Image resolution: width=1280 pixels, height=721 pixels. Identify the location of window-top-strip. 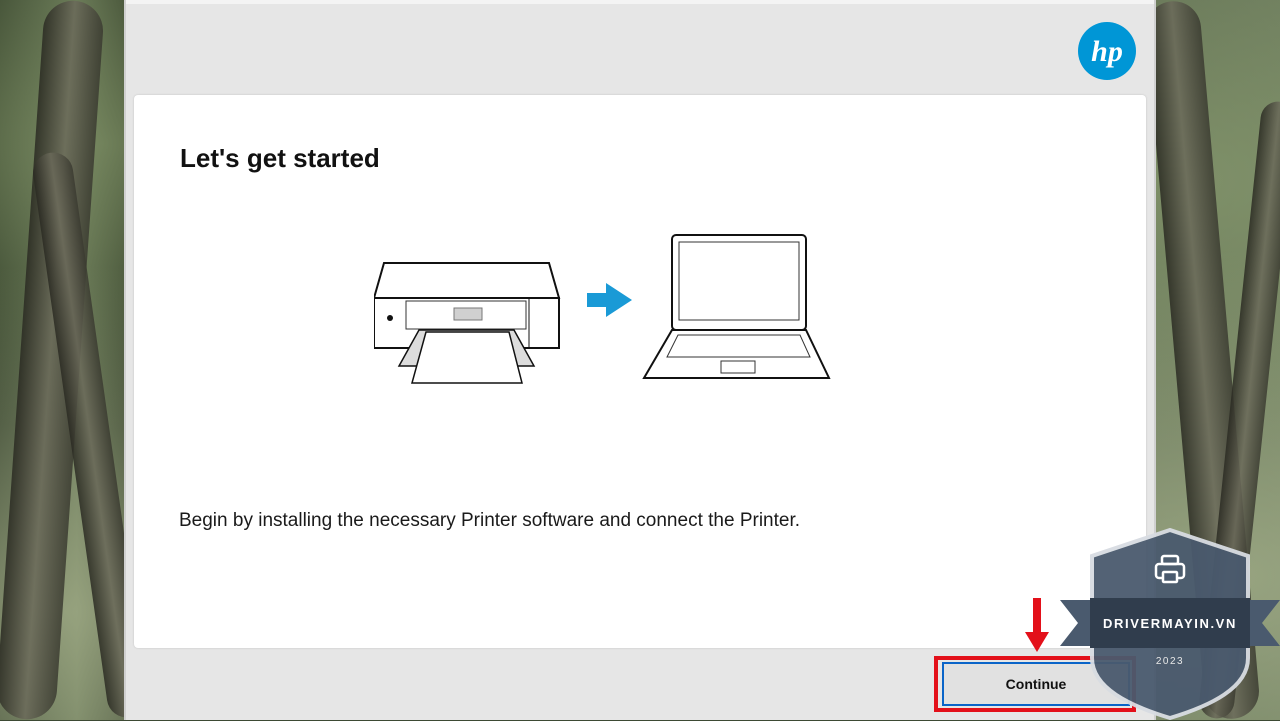
(640, 2).